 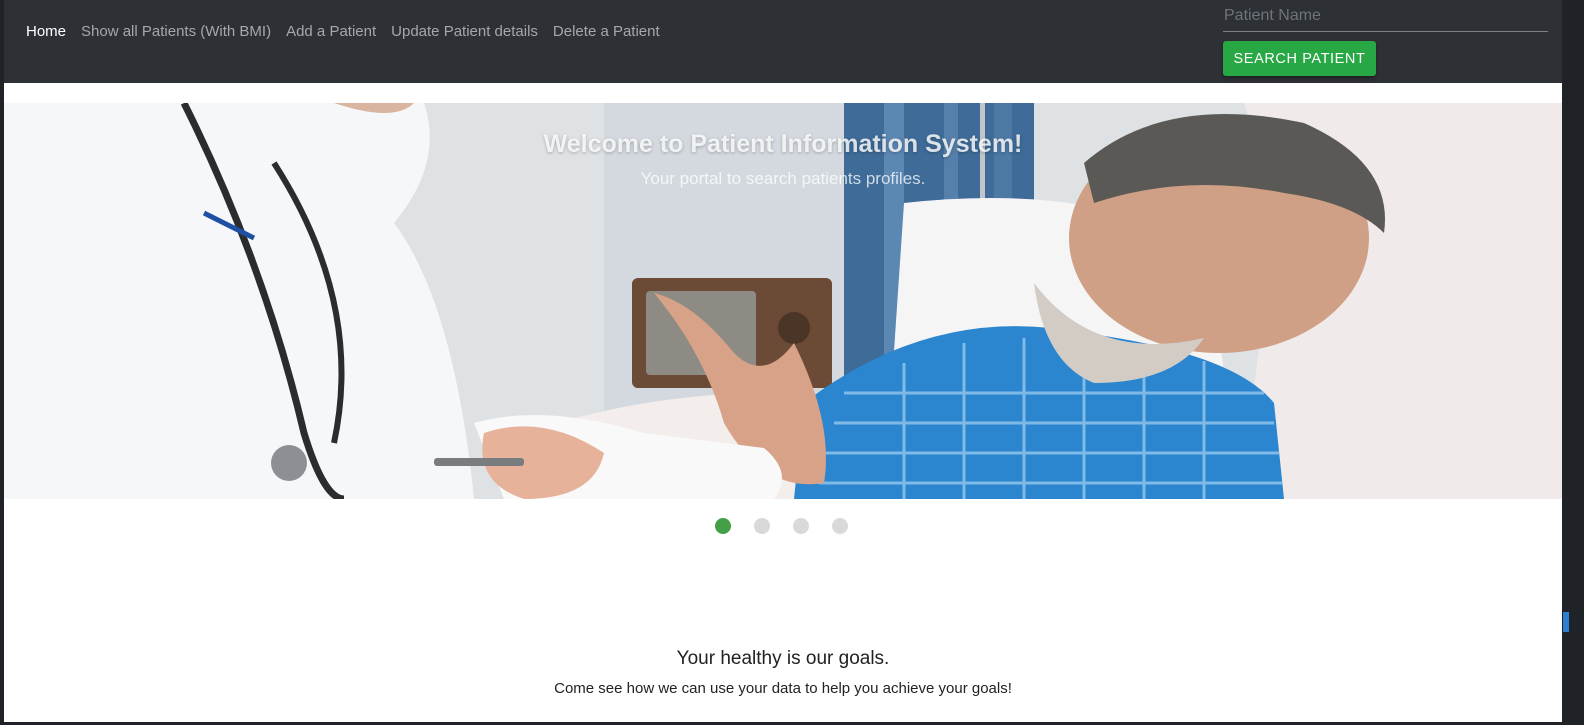 What do you see at coordinates (783, 178) in the screenshot?
I see `hero-subtitle: Your portal to search patients profiles.` at bounding box center [783, 178].